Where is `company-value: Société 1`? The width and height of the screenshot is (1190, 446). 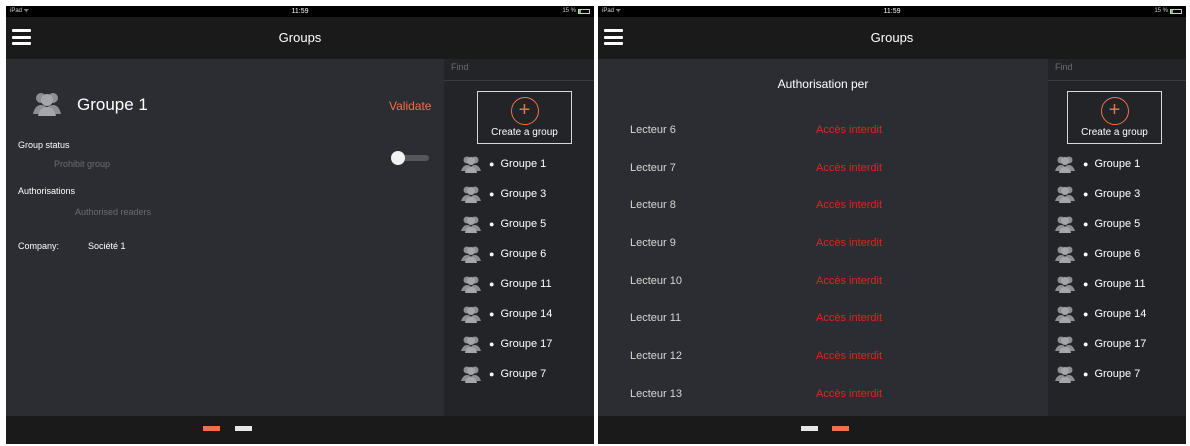
company-value: Société 1 is located at coordinates (107, 246).